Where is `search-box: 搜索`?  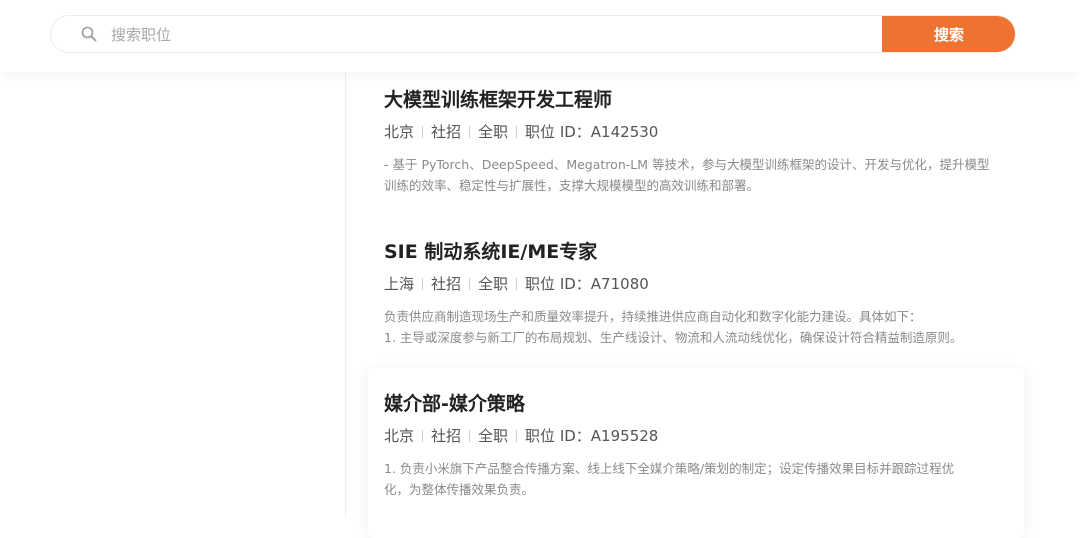 search-box: 搜索 is located at coordinates (533, 34).